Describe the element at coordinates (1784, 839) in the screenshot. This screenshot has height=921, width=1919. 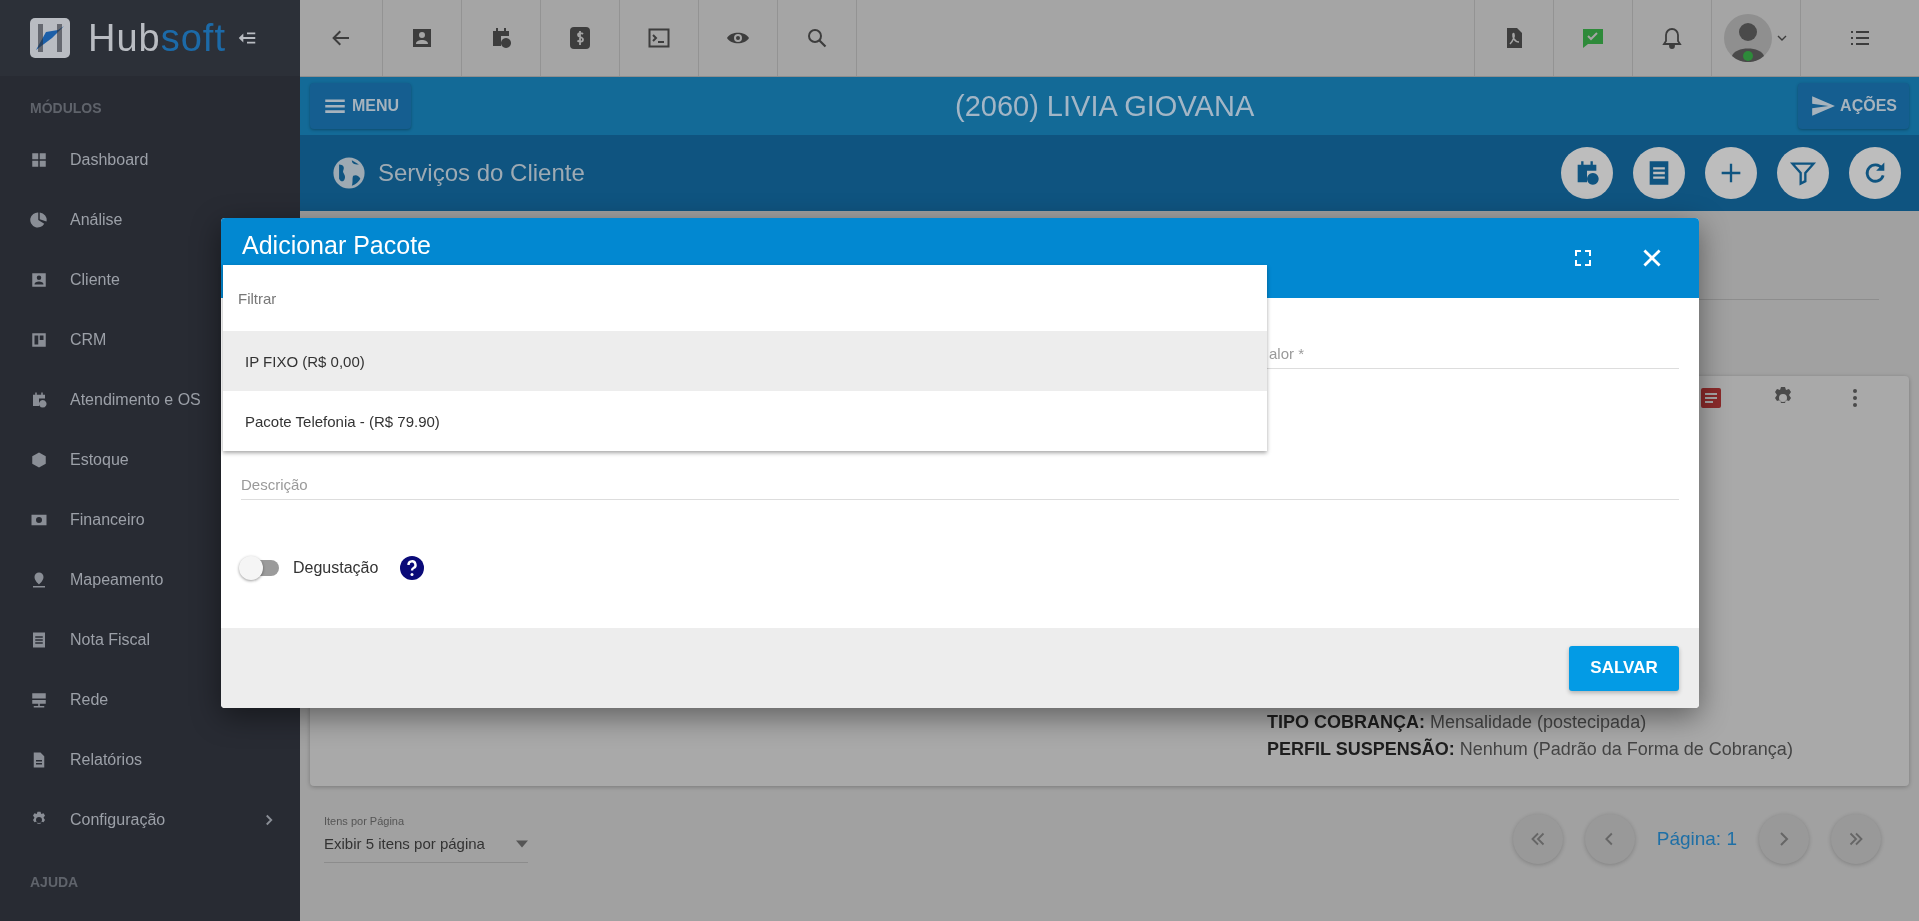
I see `chevron-right-icon` at that location.